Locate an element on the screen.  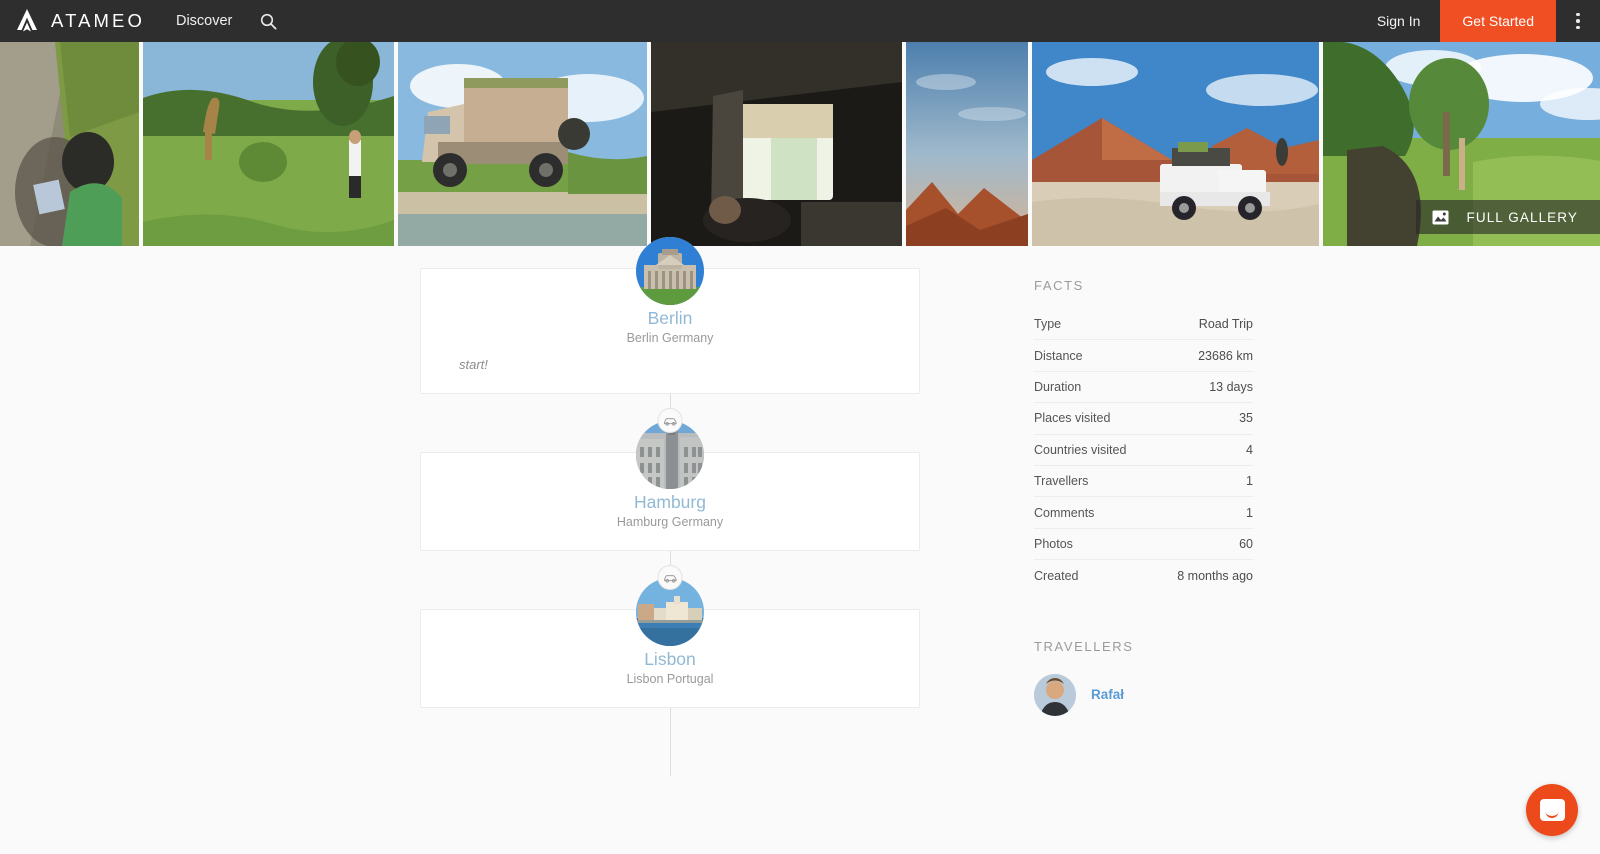
fact-row: Comments 1 is located at coordinates (1143, 513).